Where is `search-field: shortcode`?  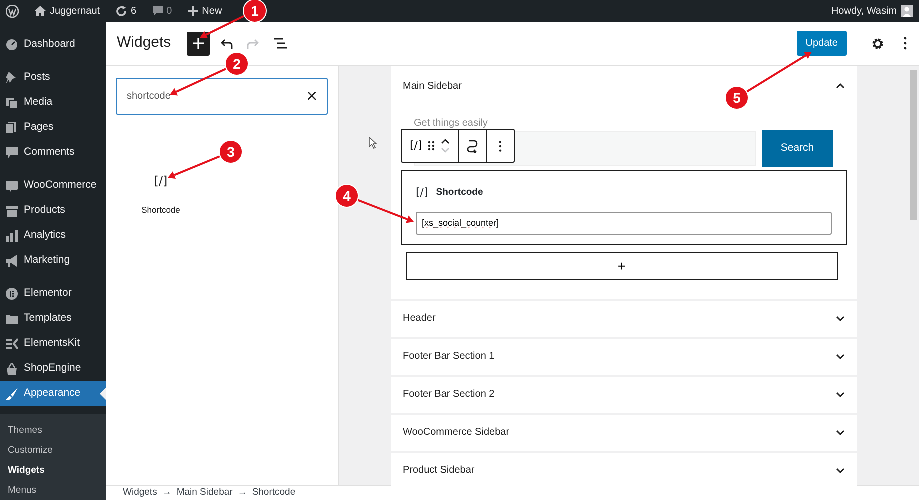 search-field: shortcode is located at coordinates (222, 96).